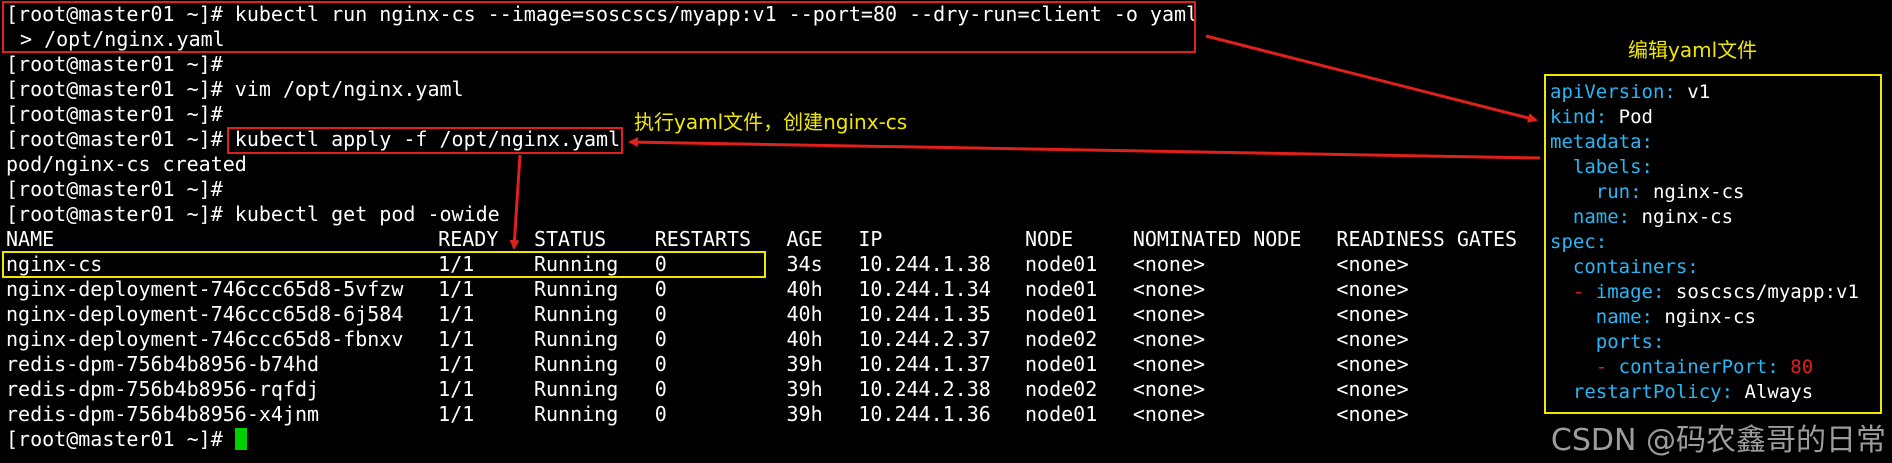  I want to click on yaml-value: Always, so click(1779, 392).